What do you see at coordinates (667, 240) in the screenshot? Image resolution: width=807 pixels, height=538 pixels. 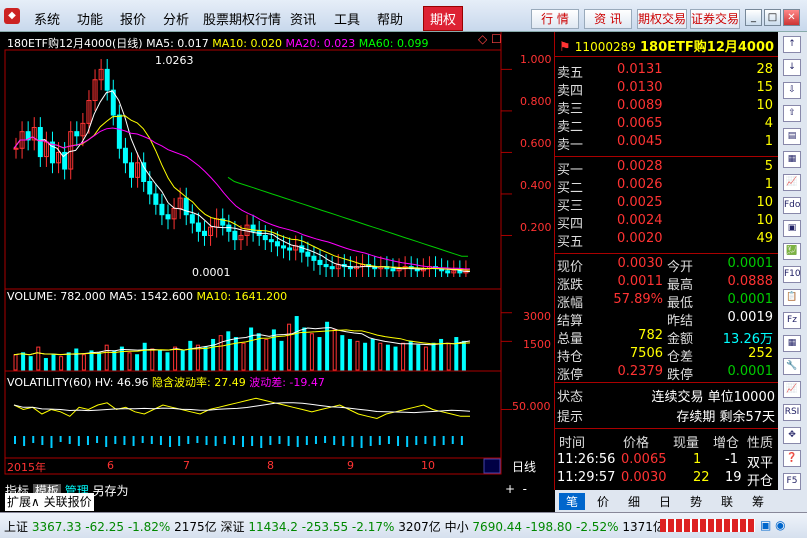 I see `buy-level-row-5: 买五 0.0020 49` at bounding box center [667, 240].